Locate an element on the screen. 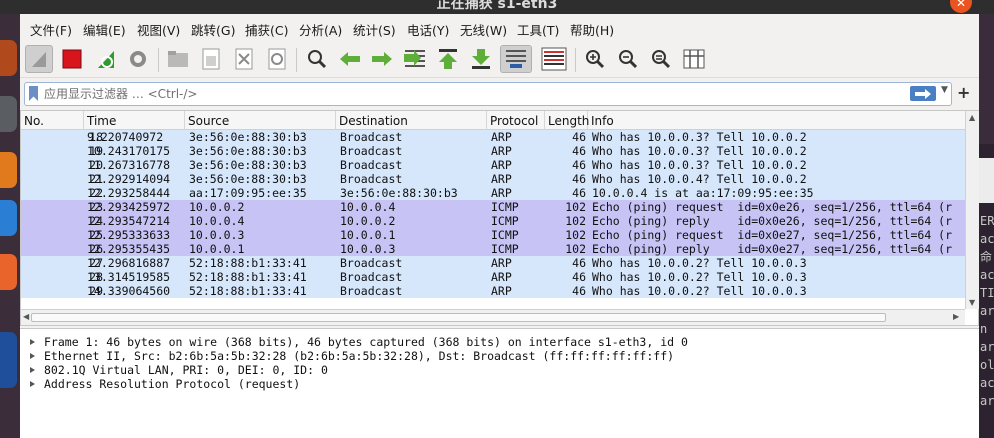 Image resolution: width=994 pixels, height=438 pixels. go-forward-icon is located at coordinates (382, 59).